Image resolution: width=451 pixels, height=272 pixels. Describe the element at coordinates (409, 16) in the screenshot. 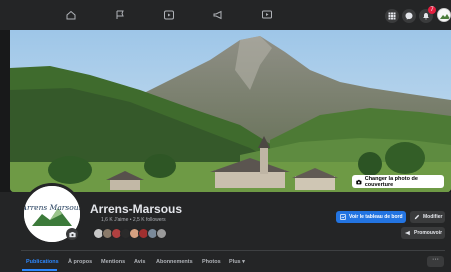

I see `messenger-icon` at that location.